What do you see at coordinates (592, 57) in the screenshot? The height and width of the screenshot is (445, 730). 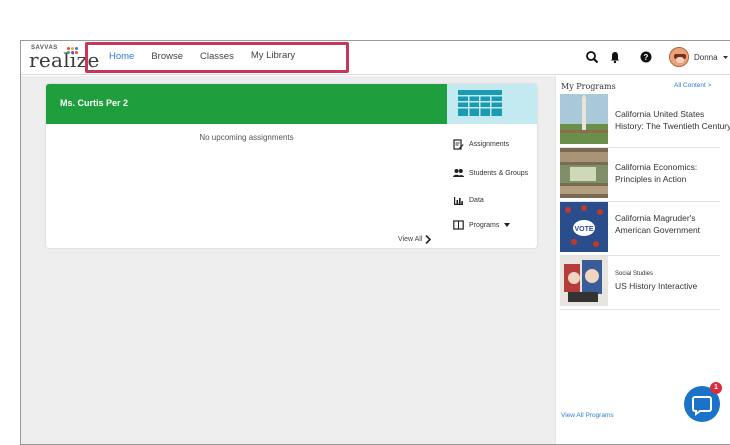 I see `search-icon` at bounding box center [592, 57].